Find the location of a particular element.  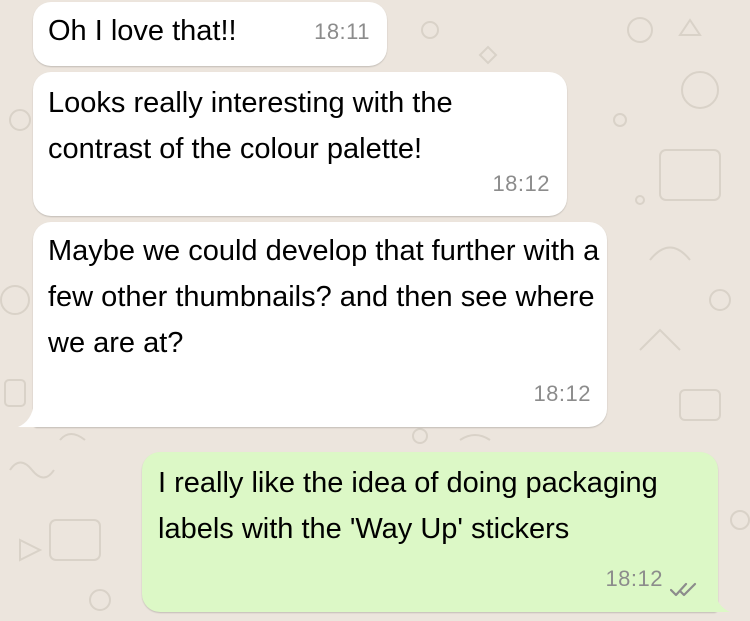

message-bubble: Oh I love that!! 18:11 is located at coordinates (210, 34).